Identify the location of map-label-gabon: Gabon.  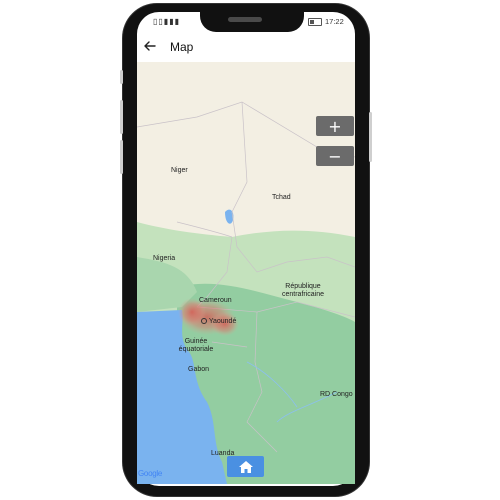
(199, 369).